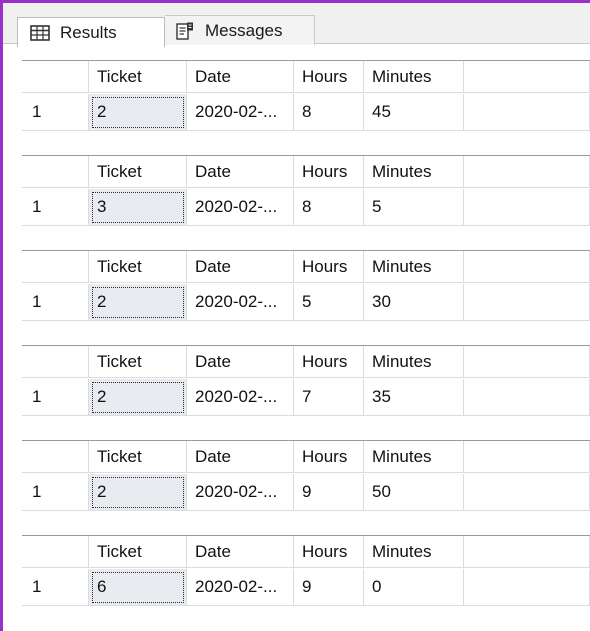 The height and width of the screenshot is (631, 590). Describe the element at coordinates (185, 31) in the screenshot. I see `messages-icon` at that location.